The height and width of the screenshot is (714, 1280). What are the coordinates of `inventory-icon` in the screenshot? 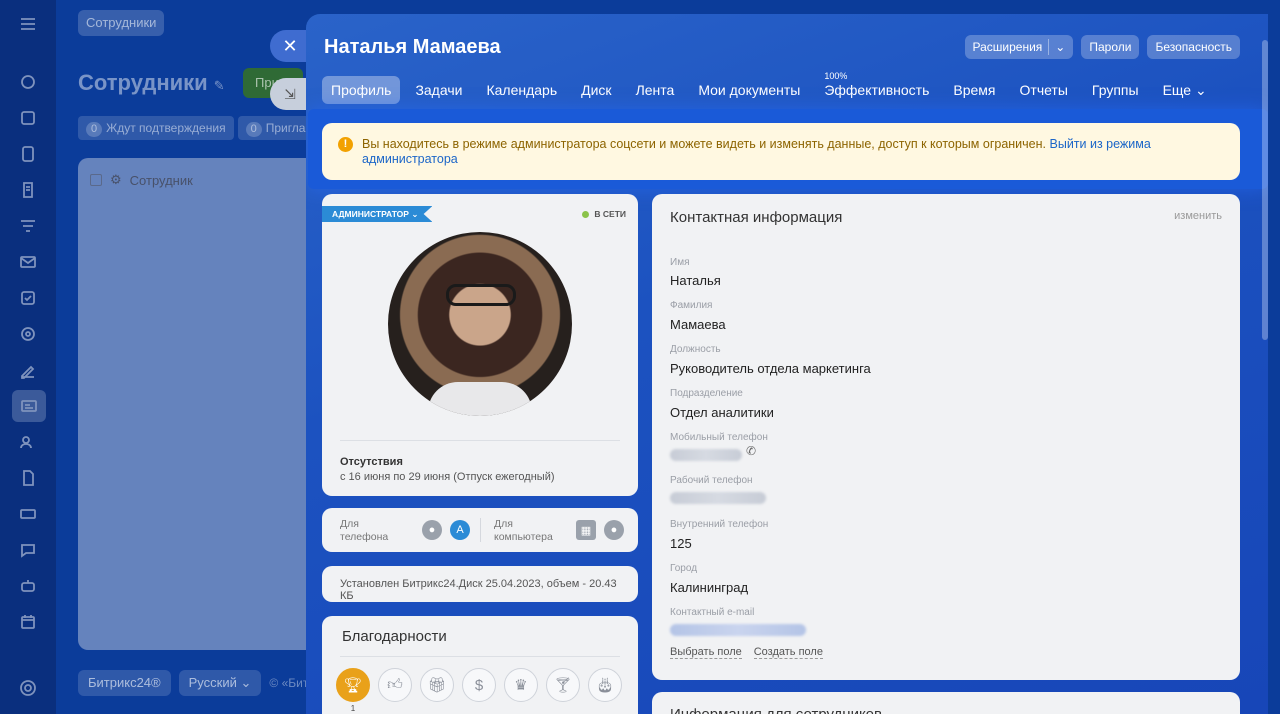 It's located at (28, 514).